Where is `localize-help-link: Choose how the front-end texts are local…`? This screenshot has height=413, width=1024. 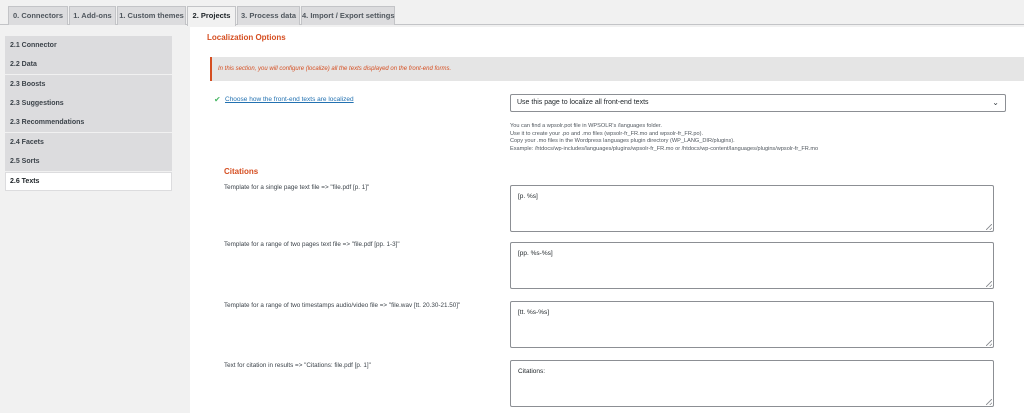
localize-help-link: Choose how the front-end texts are local… is located at coordinates (289, 99).